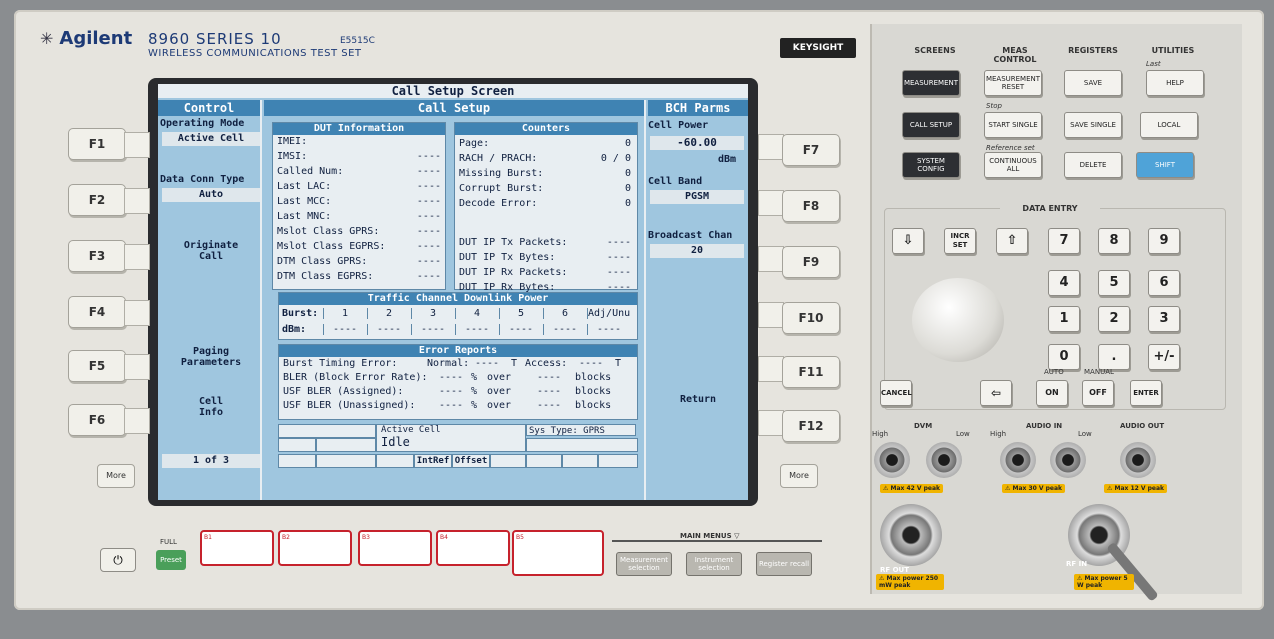 This screenshot has width=1274, height=639. I want to click on softkey-f9: F9, so click(811, 262).